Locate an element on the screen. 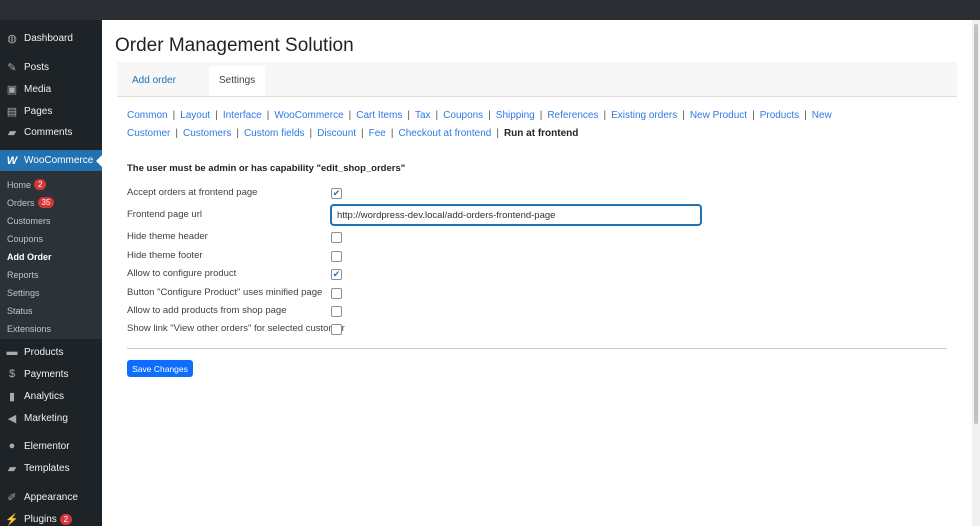  tab-add-order: Add order is located at coordinates (154, 81).